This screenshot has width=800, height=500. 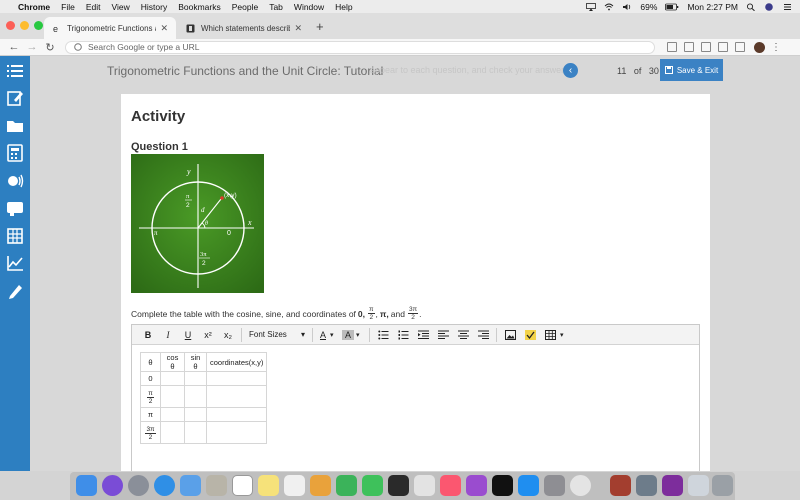 What do you see at coordinates (154, 7) in the screenshot?
I see `menu-history: History` at bounding box center [154, 7].